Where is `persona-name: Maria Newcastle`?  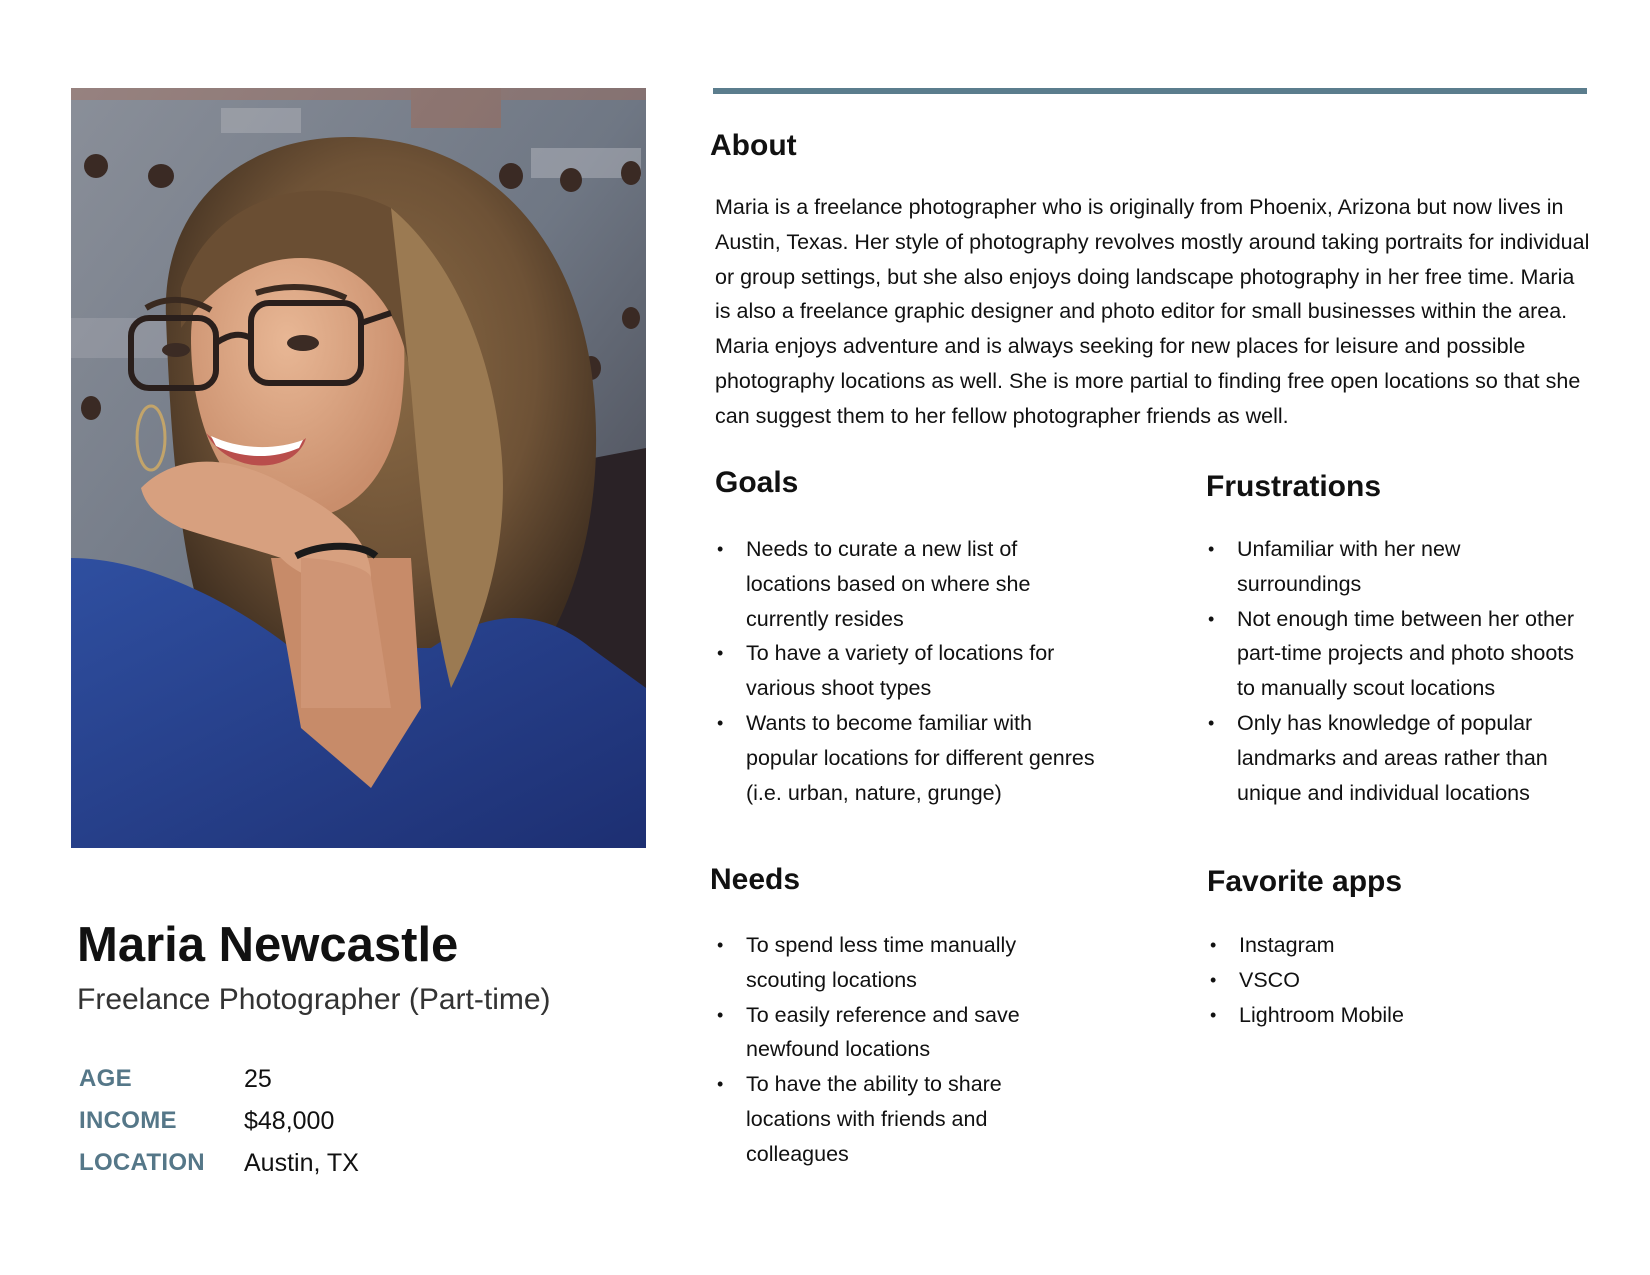
persona-name: Maria Newcastle is located at coordinates (268, 945).